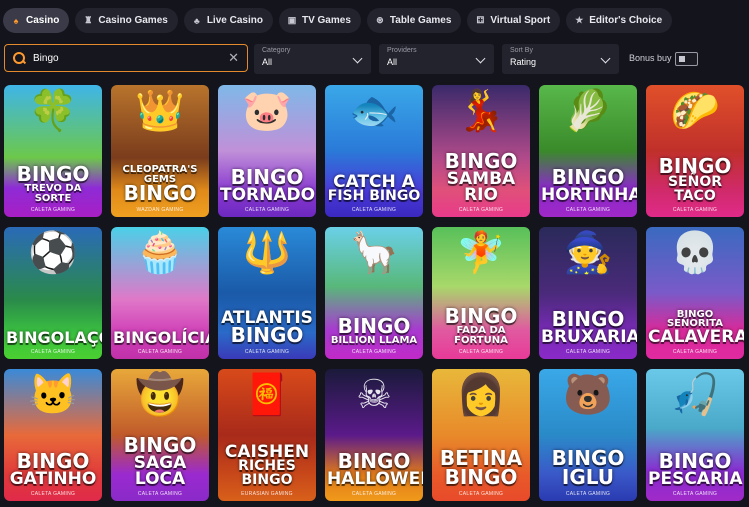  I want to click on game-title: BingoHalloween, so click(374, 468).